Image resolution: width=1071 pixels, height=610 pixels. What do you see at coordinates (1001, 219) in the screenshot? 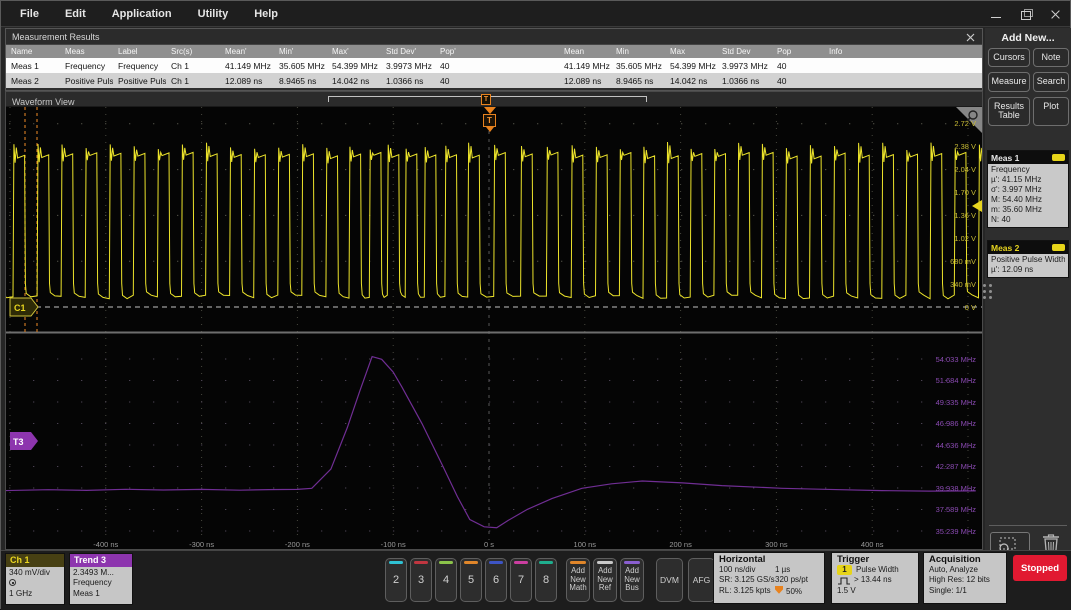
I see `meas1-stat-line: N: 40` at bounding box center [1001, 219].